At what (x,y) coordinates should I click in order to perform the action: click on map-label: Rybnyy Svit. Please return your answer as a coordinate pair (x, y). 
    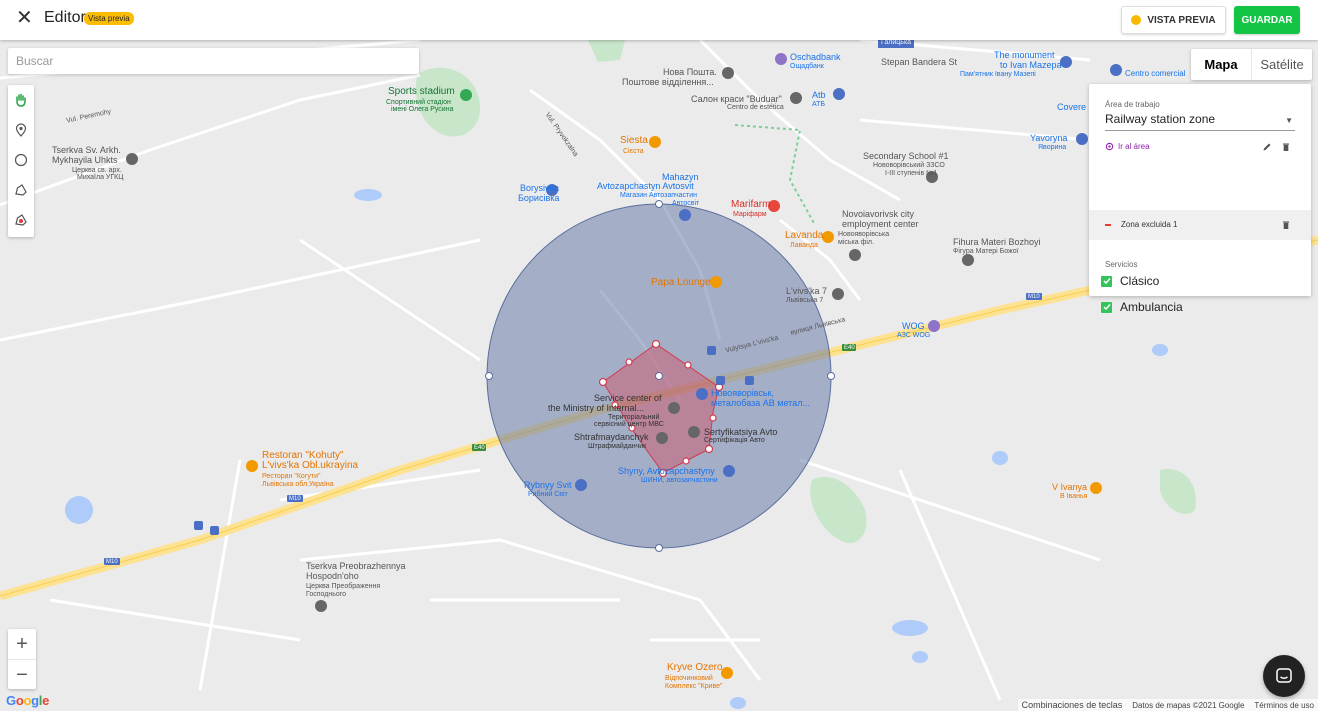
    Looking at the image, I should click on (548, 485).